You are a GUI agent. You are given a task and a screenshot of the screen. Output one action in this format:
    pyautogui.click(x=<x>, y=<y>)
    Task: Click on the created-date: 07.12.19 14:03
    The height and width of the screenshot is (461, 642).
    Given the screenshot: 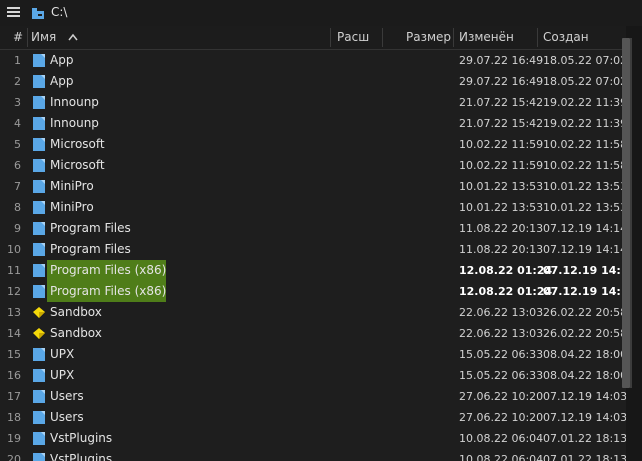 What is the action you would take?
    pyautogui.click(x=584, y=417)
    